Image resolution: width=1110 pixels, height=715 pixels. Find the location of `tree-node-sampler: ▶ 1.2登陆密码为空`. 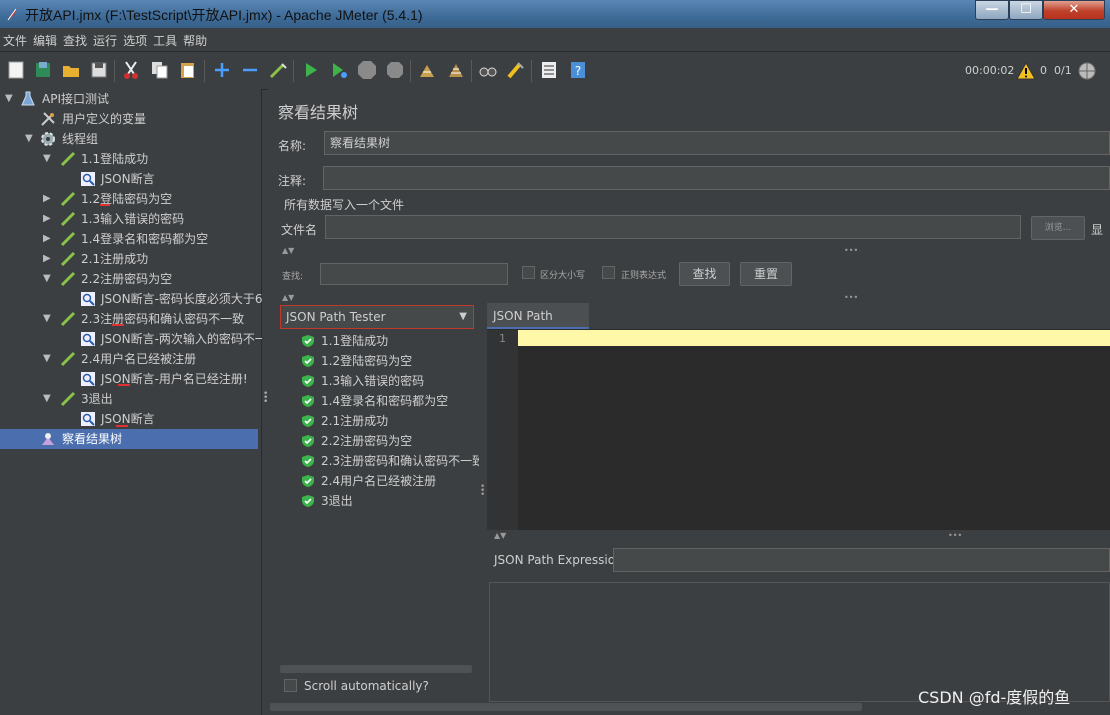

tree-node-sampler: ▶ 1.2登陆密码为空 is located at coordinates (131, 199).